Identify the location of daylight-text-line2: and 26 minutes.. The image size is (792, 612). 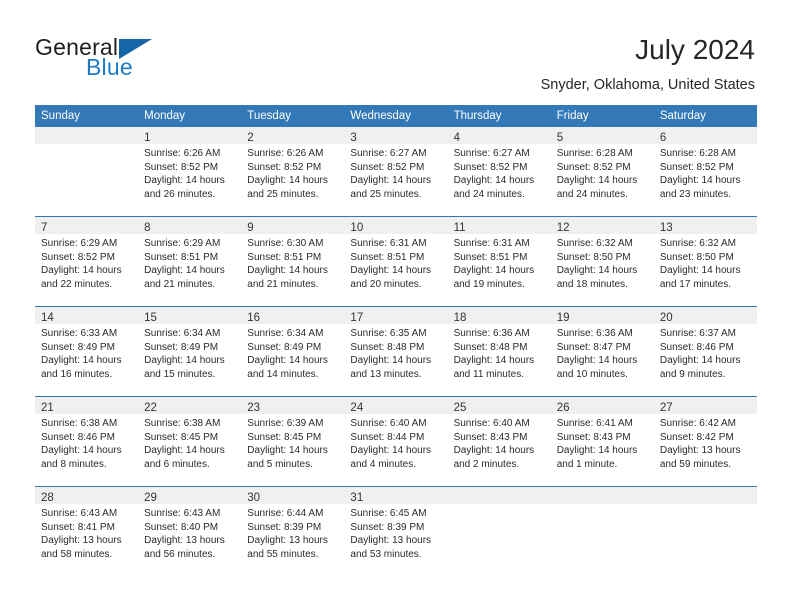
(180, 194).